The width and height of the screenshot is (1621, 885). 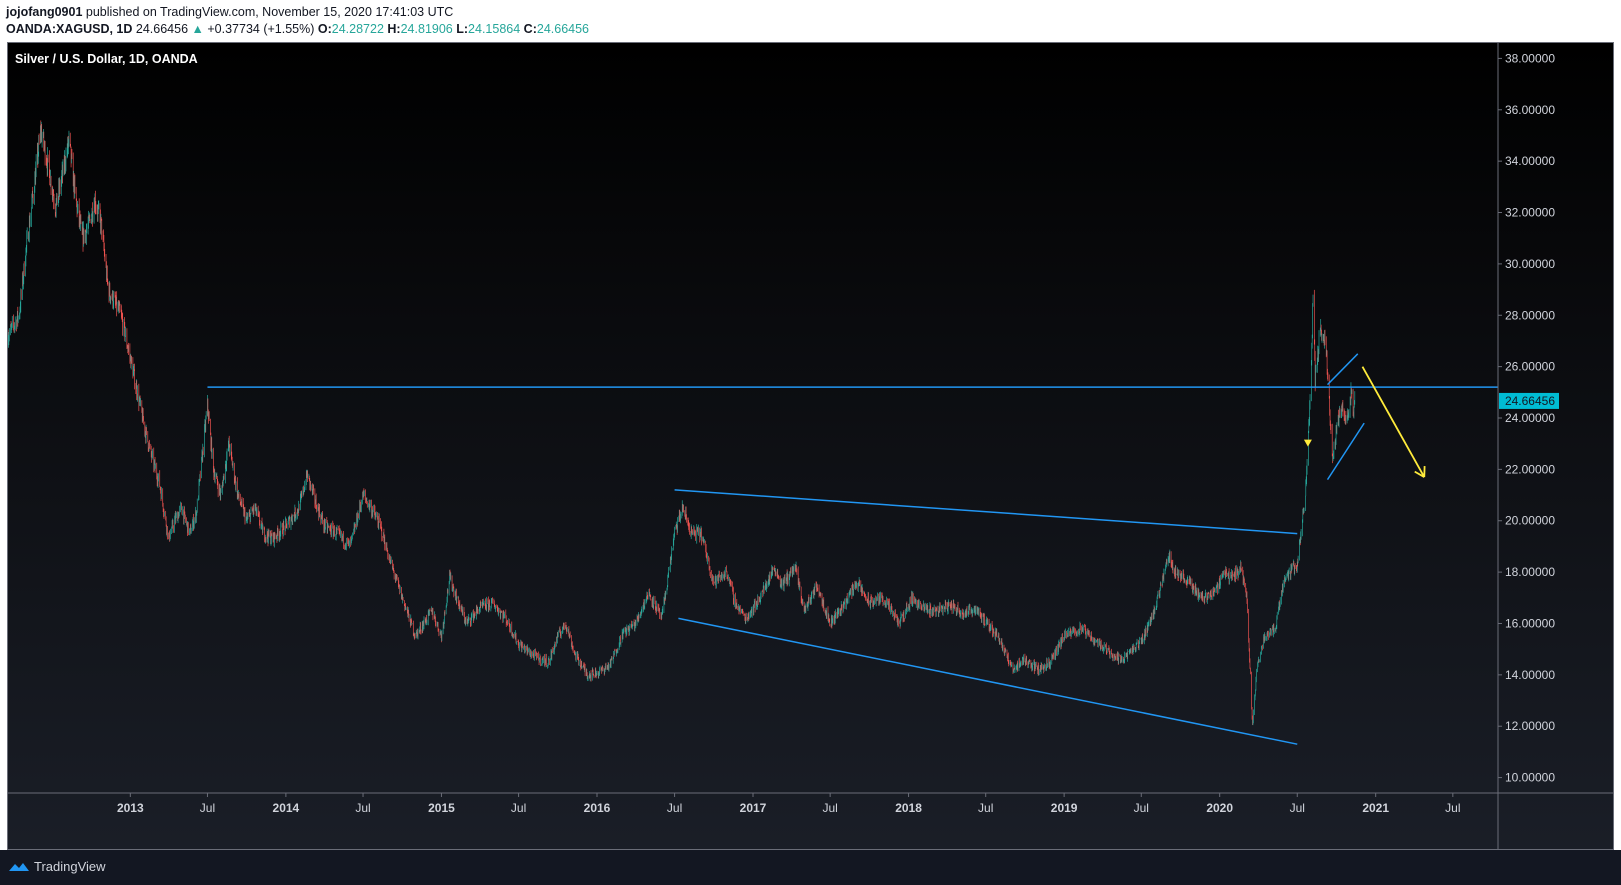 What do you see at coordinates (286, 808) in the screenshot?
I see `time-tick-label: 2014` at bounding box center [286, 808].